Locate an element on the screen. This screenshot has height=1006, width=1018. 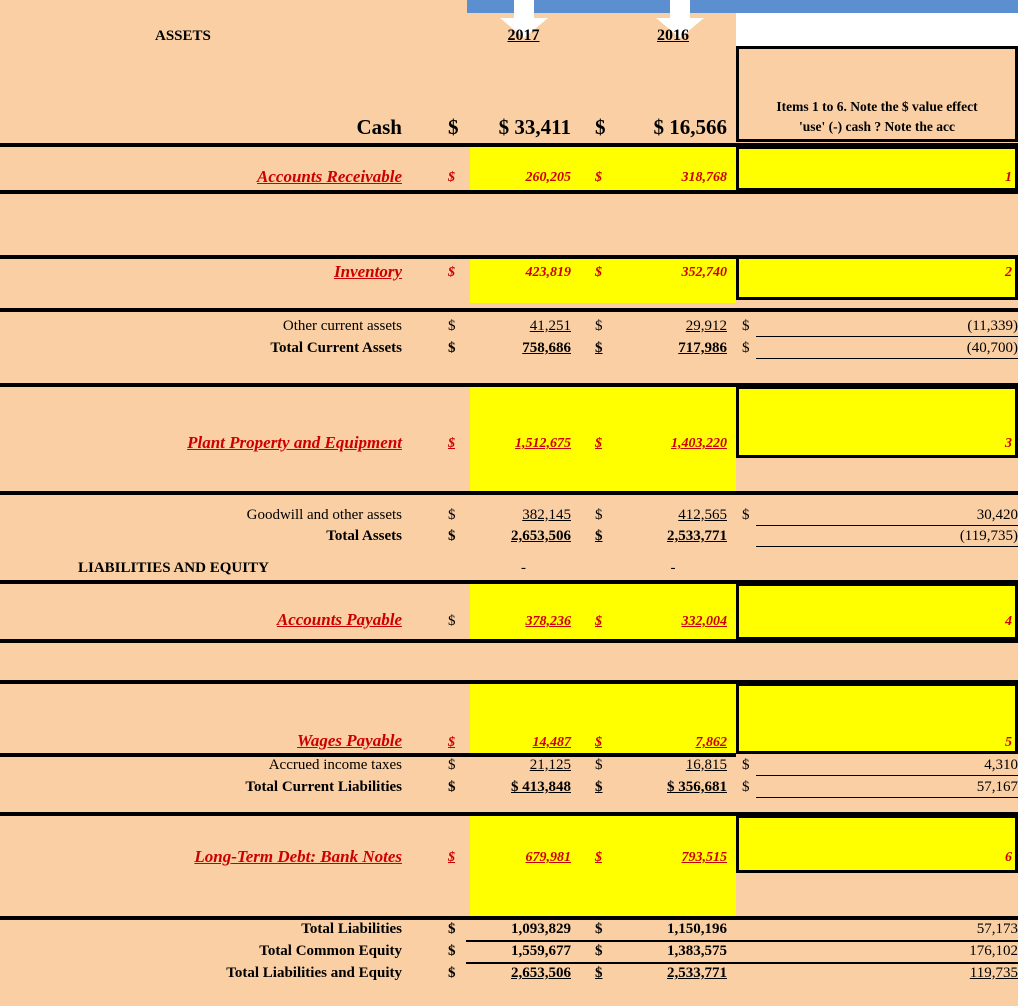
row-value-2016-total-current-assets: 717,986 is located at coordinates (673, 348).